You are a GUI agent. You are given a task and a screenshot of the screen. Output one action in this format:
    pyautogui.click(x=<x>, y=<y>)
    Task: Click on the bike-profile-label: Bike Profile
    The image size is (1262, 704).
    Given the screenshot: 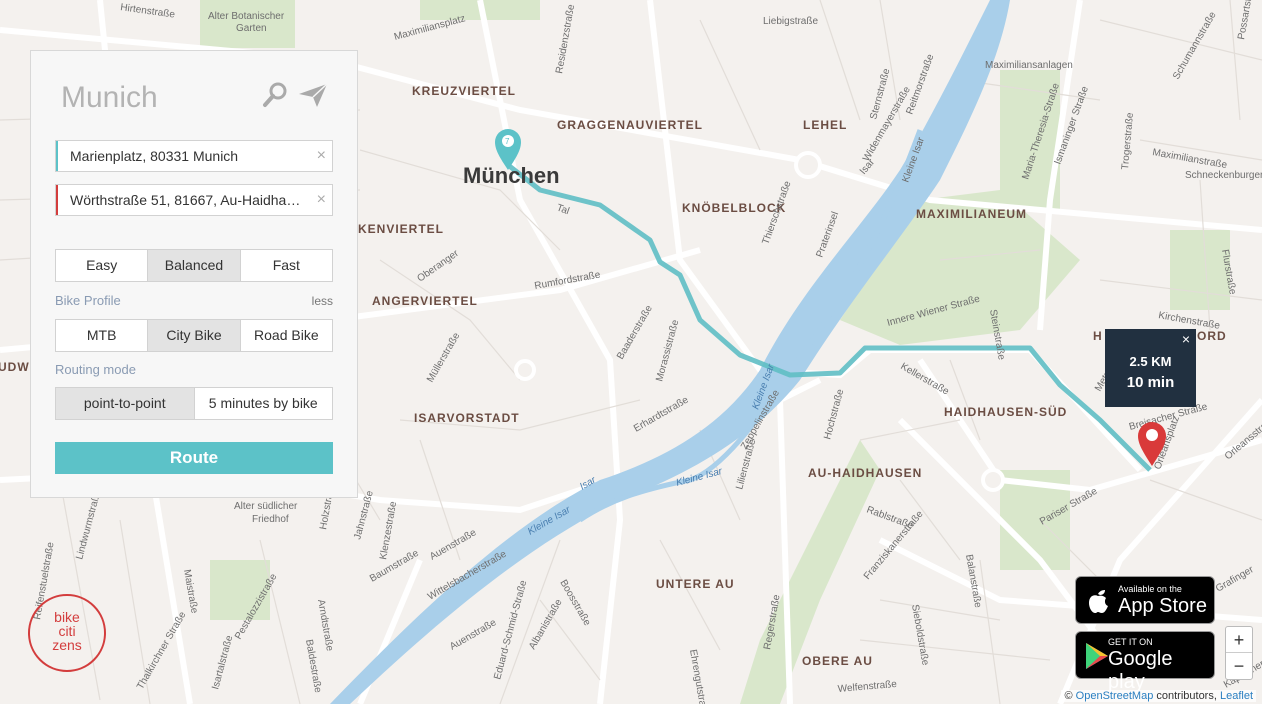 What is the action you would take?
    pyautogui.click(x=88, y=300)
    